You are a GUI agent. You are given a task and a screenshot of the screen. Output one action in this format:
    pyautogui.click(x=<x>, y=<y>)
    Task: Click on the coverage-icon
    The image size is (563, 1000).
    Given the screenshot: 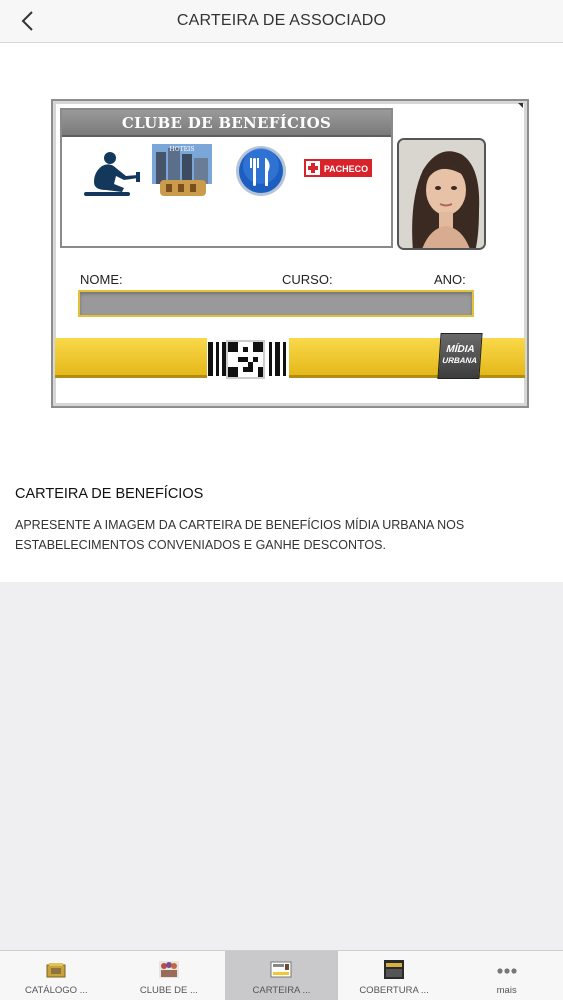 What is the action you would take?
    pyautogui.click(x=394, y=969)
    